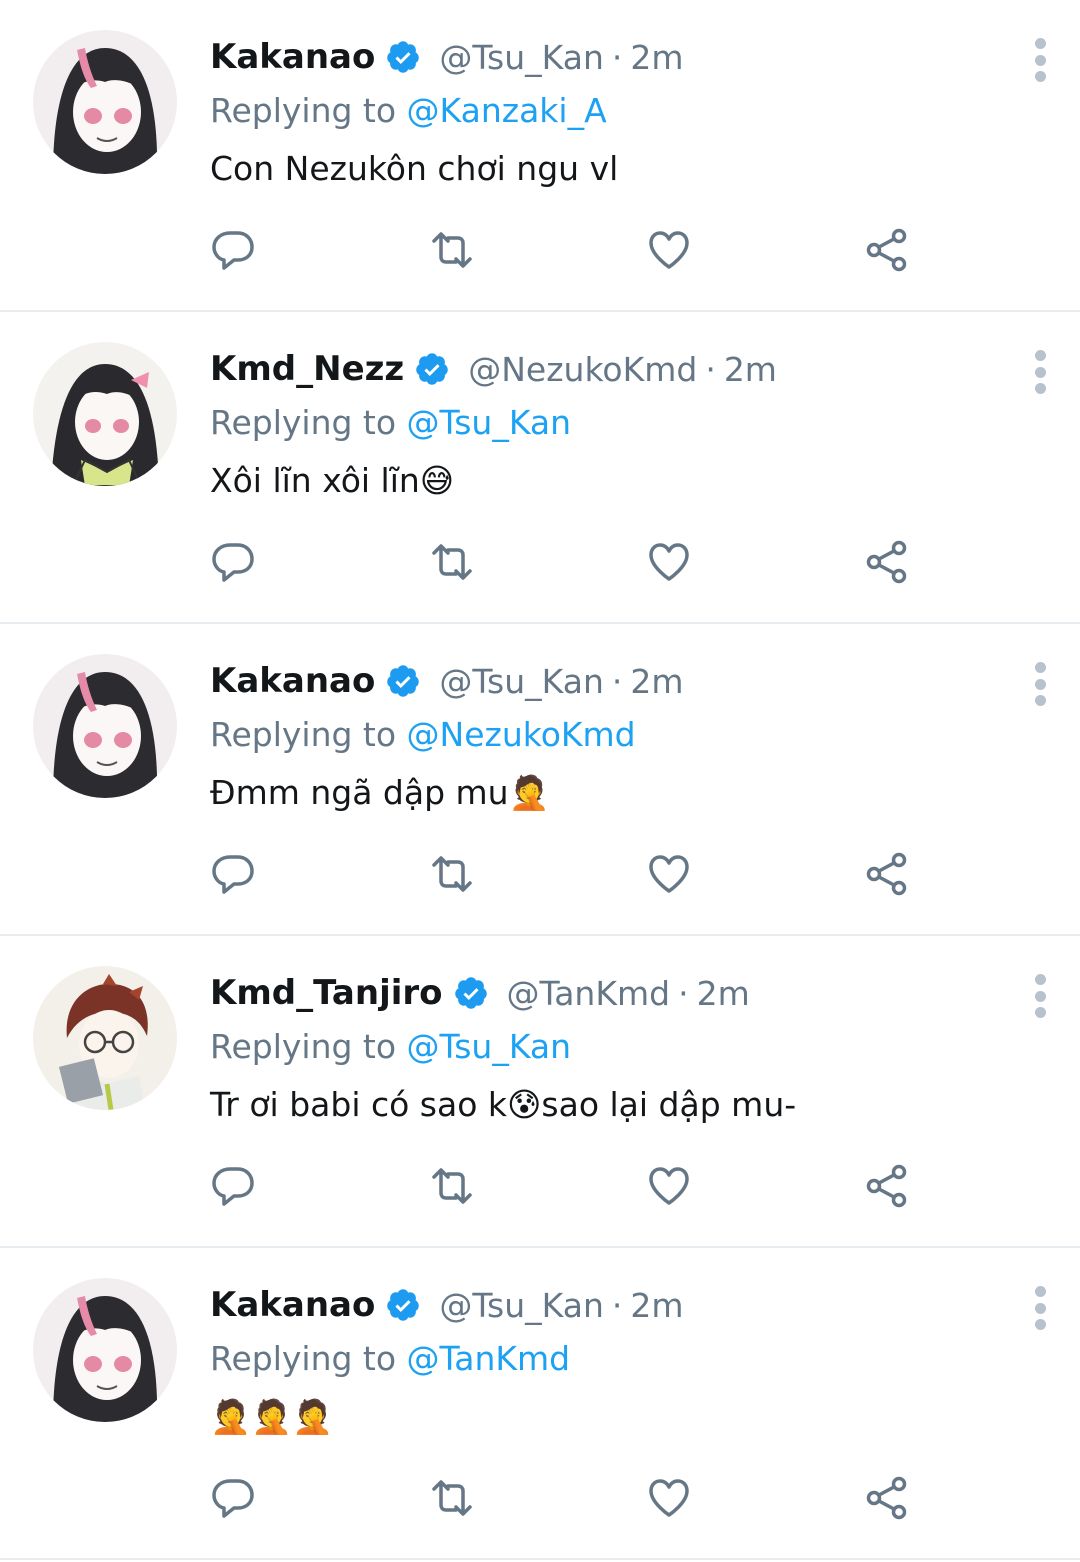  I want to click on user-handle: @NezukoKmd, so click(582, 369).